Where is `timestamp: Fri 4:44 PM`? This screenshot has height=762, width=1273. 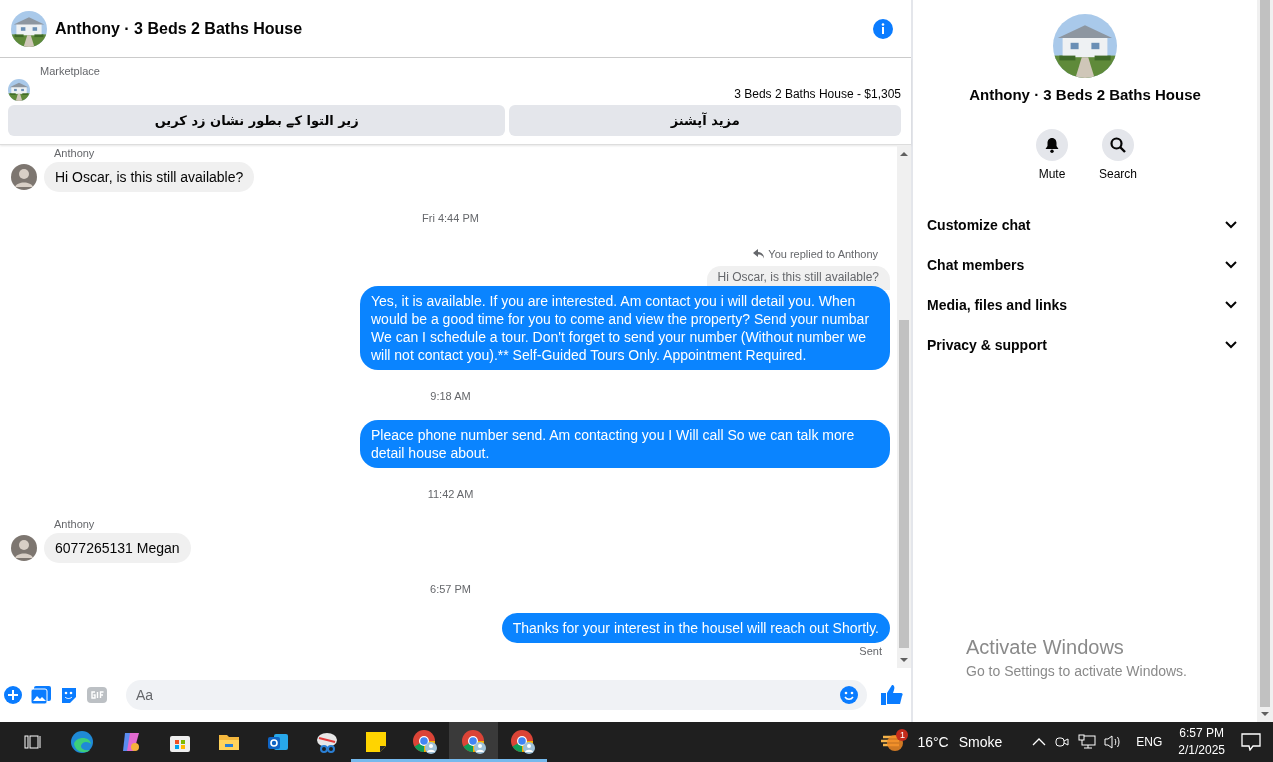 timestamp: Fri 4:44 PM is located at coordinates (450, 218).